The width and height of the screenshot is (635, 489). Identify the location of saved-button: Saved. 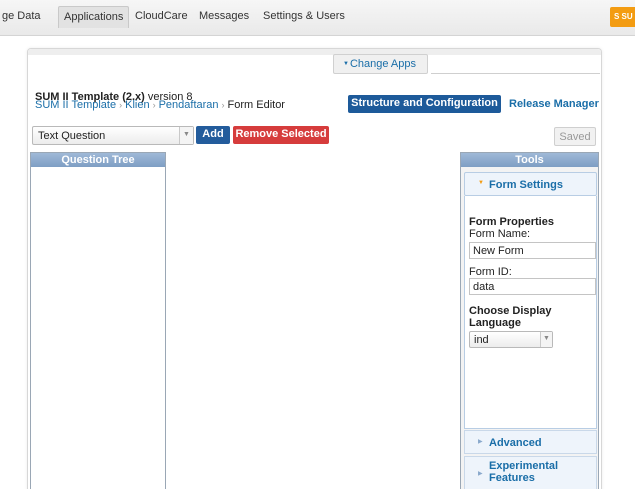
(575, 136).